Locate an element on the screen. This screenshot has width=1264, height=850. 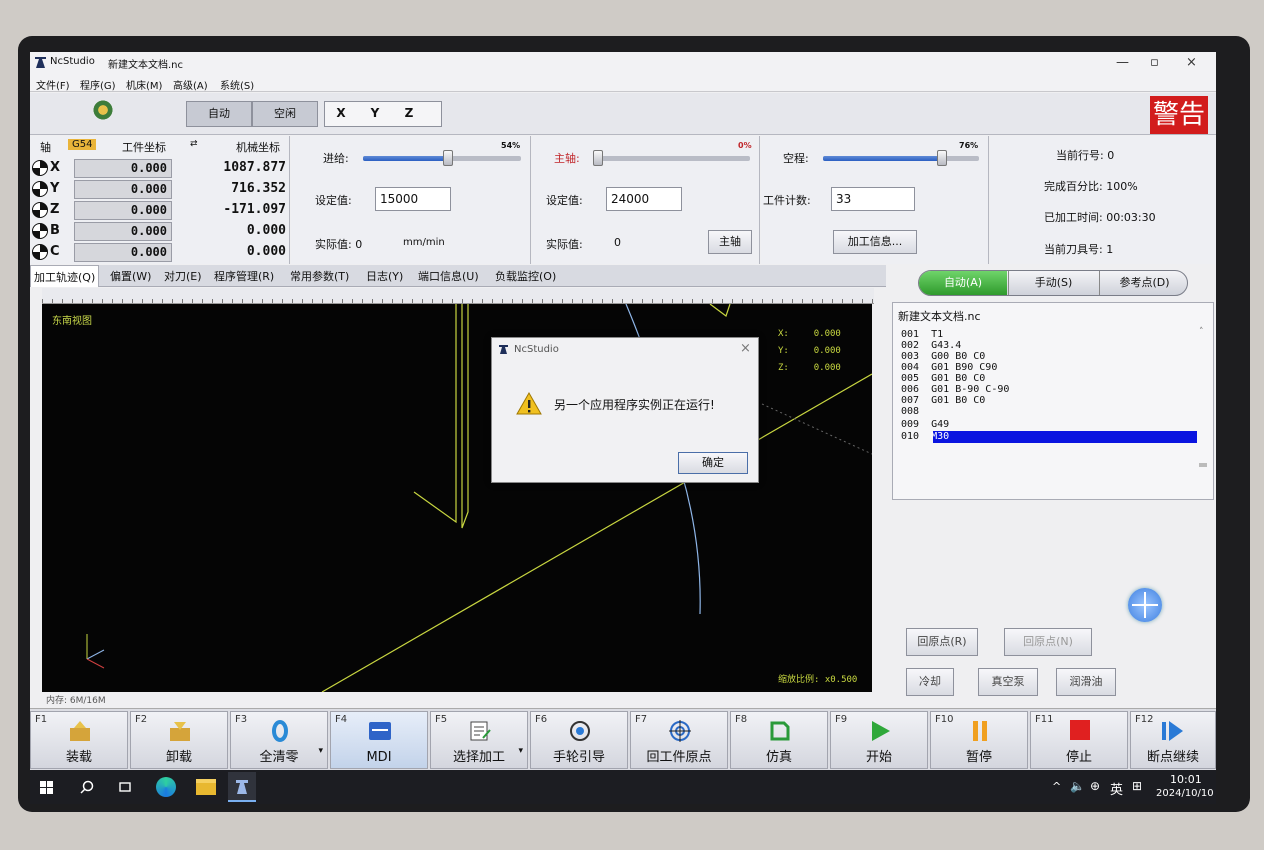
jog-target-icon is located at coordinates (1145, 605).